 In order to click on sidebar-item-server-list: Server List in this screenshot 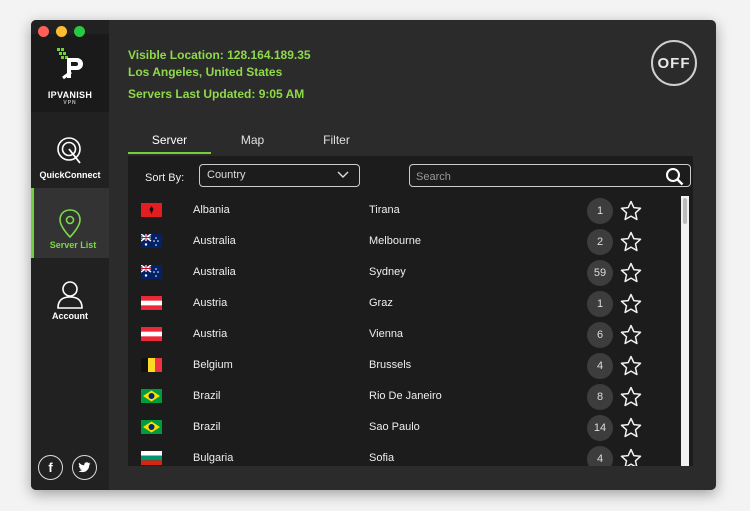, I will do `click(70, 223)`.